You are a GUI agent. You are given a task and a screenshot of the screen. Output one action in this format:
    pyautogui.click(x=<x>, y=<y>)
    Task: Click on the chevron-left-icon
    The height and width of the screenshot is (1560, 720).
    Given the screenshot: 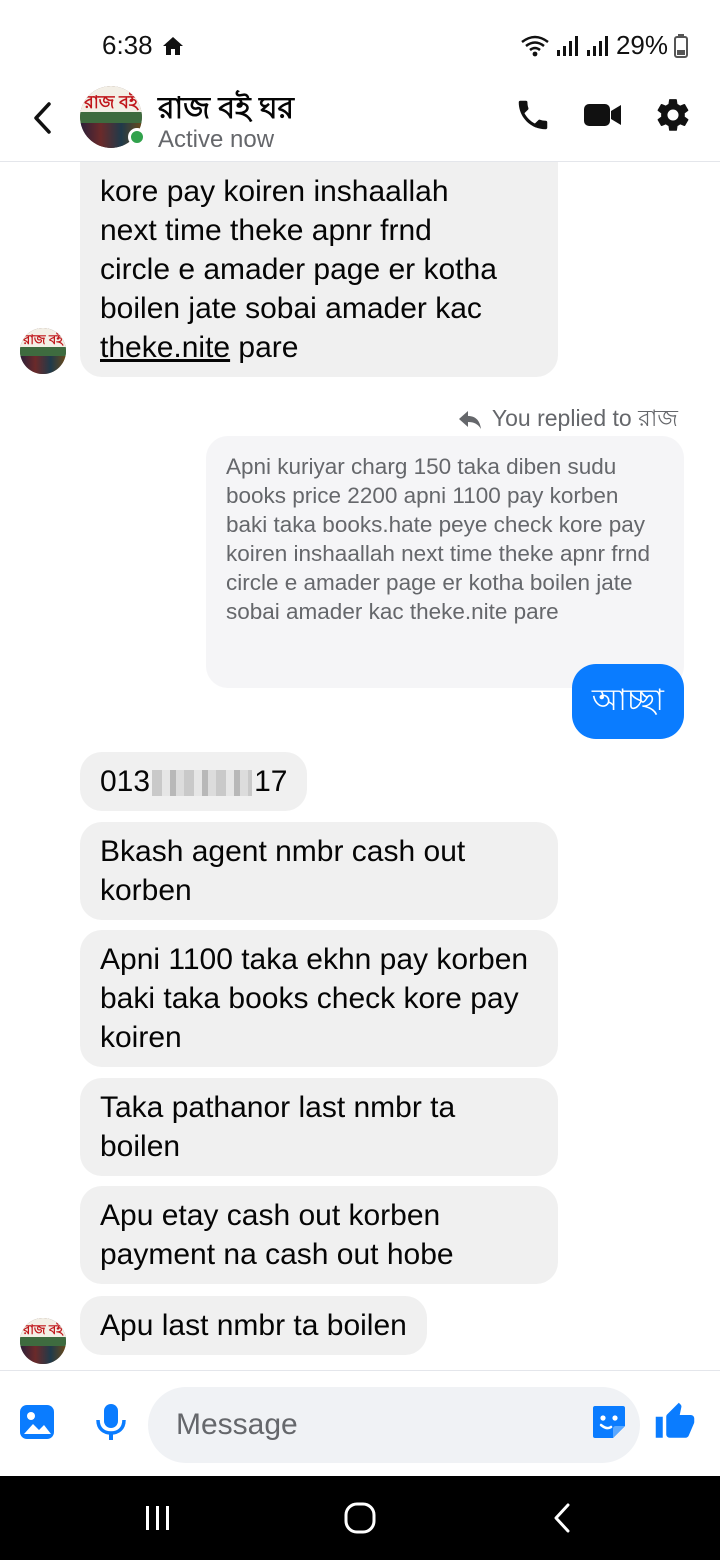 What is the action you would take?
    pyautogui.click(x=562, y=1518)
    